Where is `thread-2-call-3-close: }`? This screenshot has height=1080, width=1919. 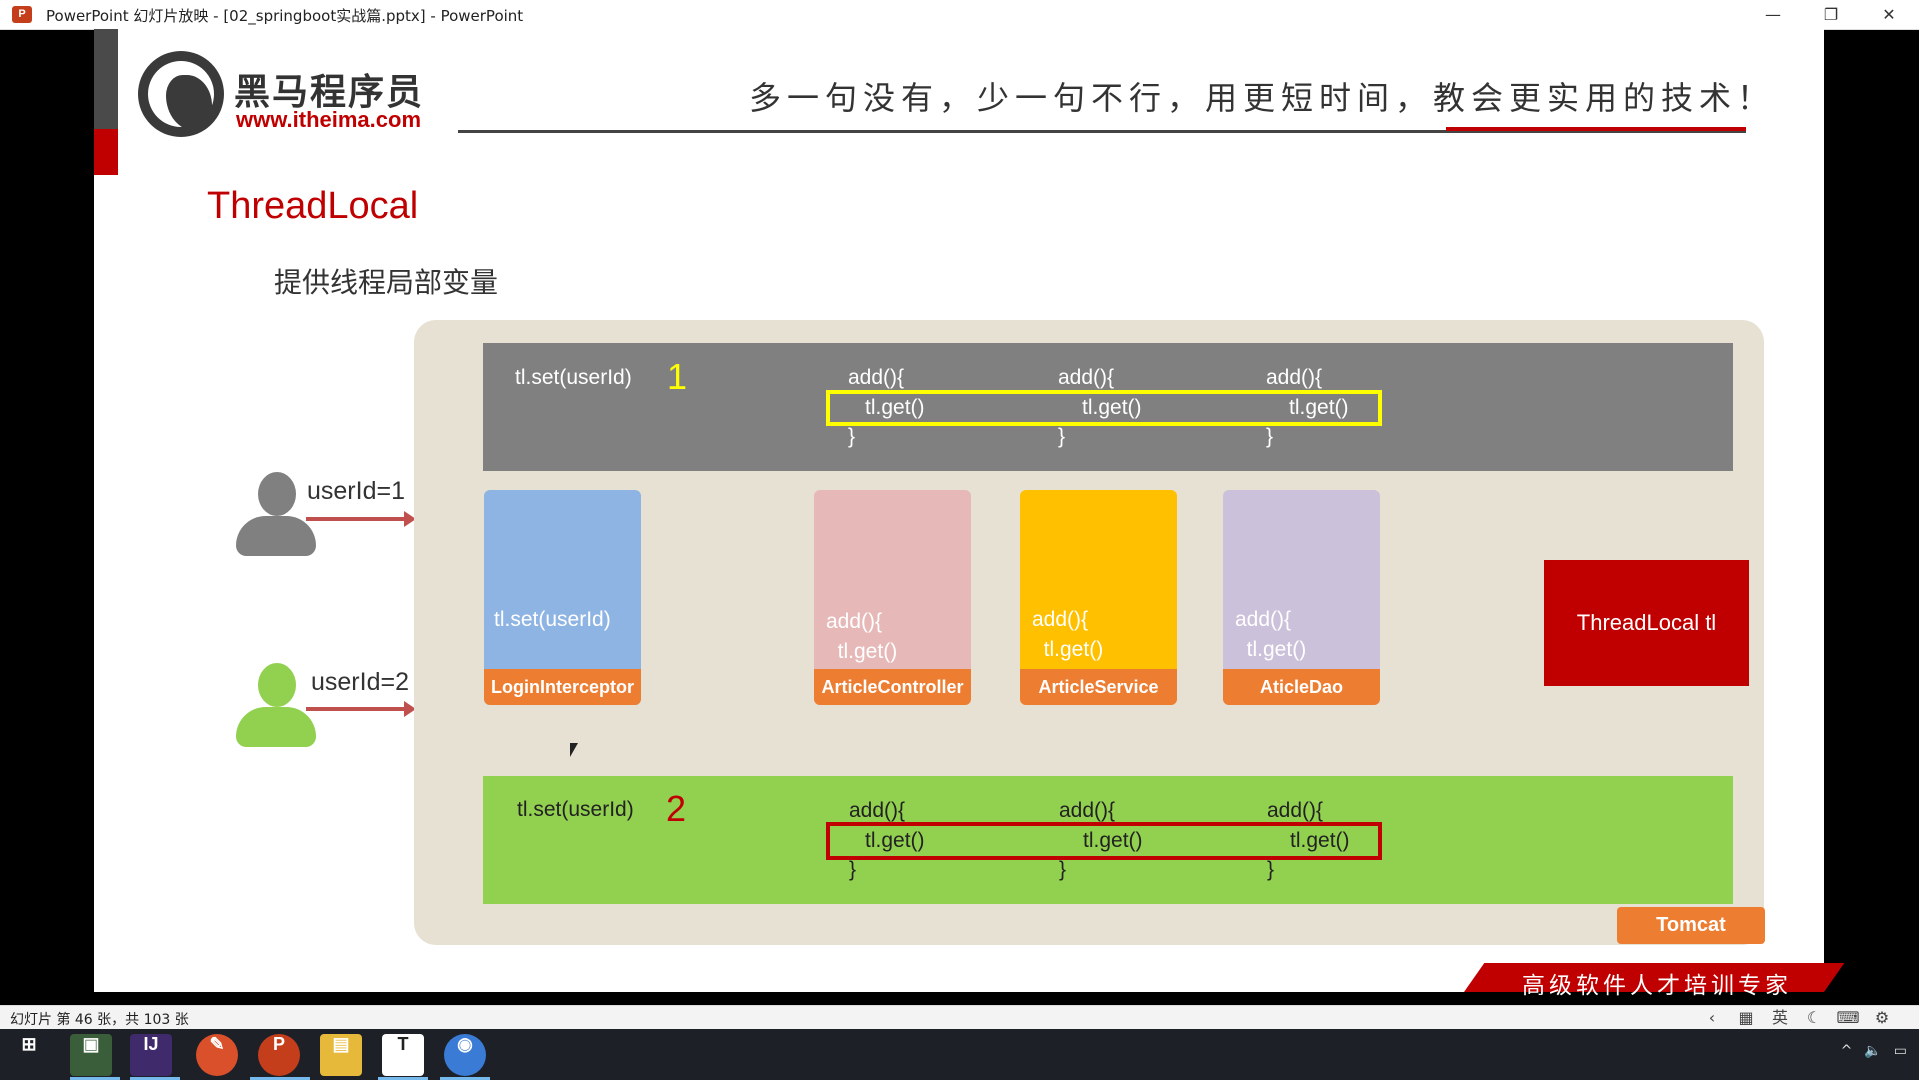
thread-2-call-3-close: } is located at coordinates (1271, 869).